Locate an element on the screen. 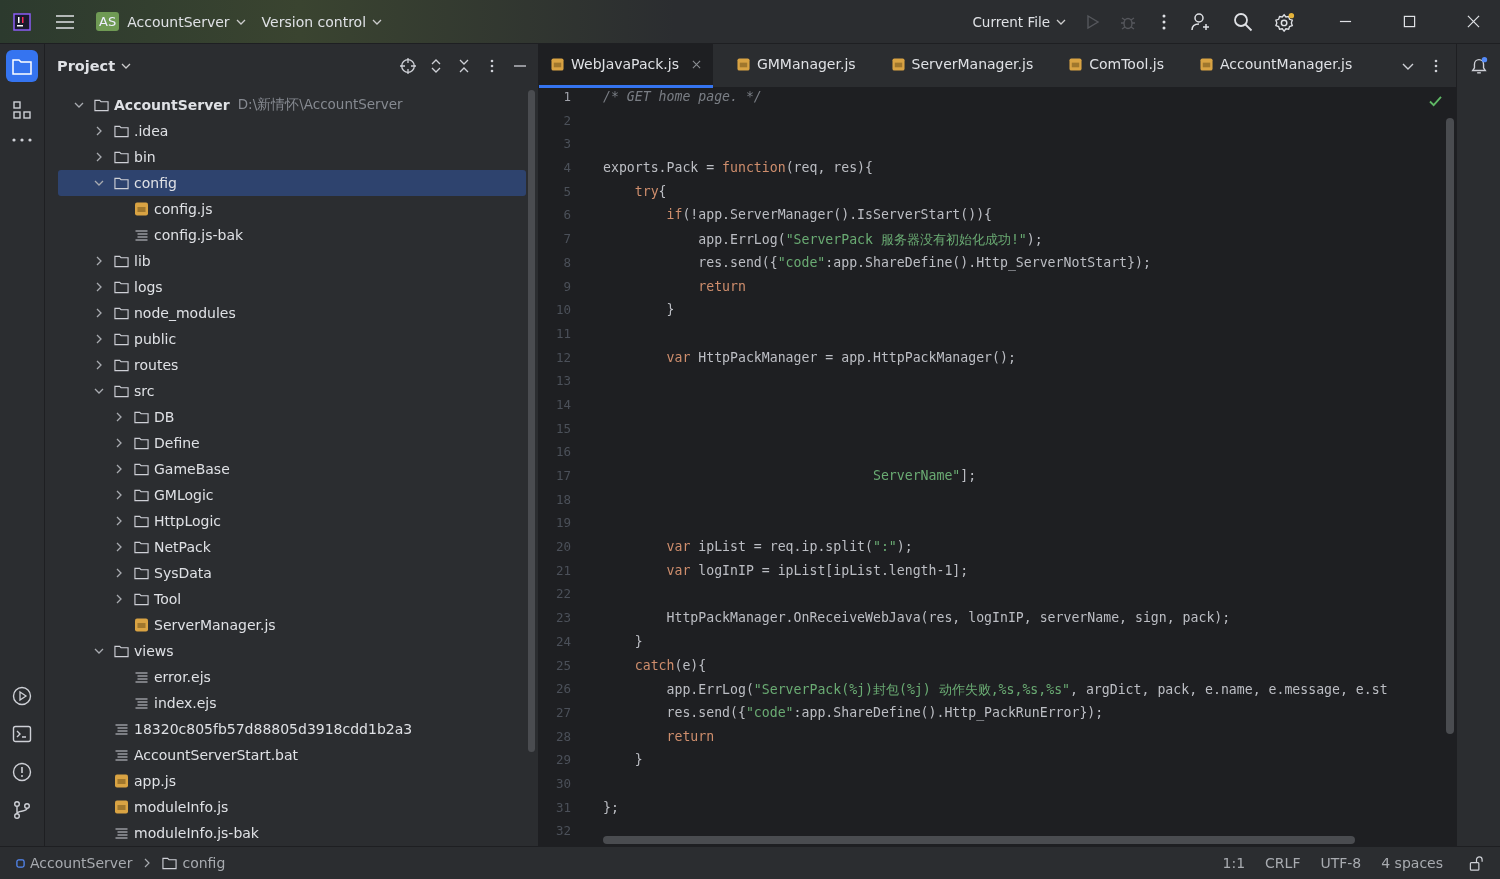 The height and width of the screenshot is (879, 1500). tree-item: .idea is located at coordinates (292, 131).